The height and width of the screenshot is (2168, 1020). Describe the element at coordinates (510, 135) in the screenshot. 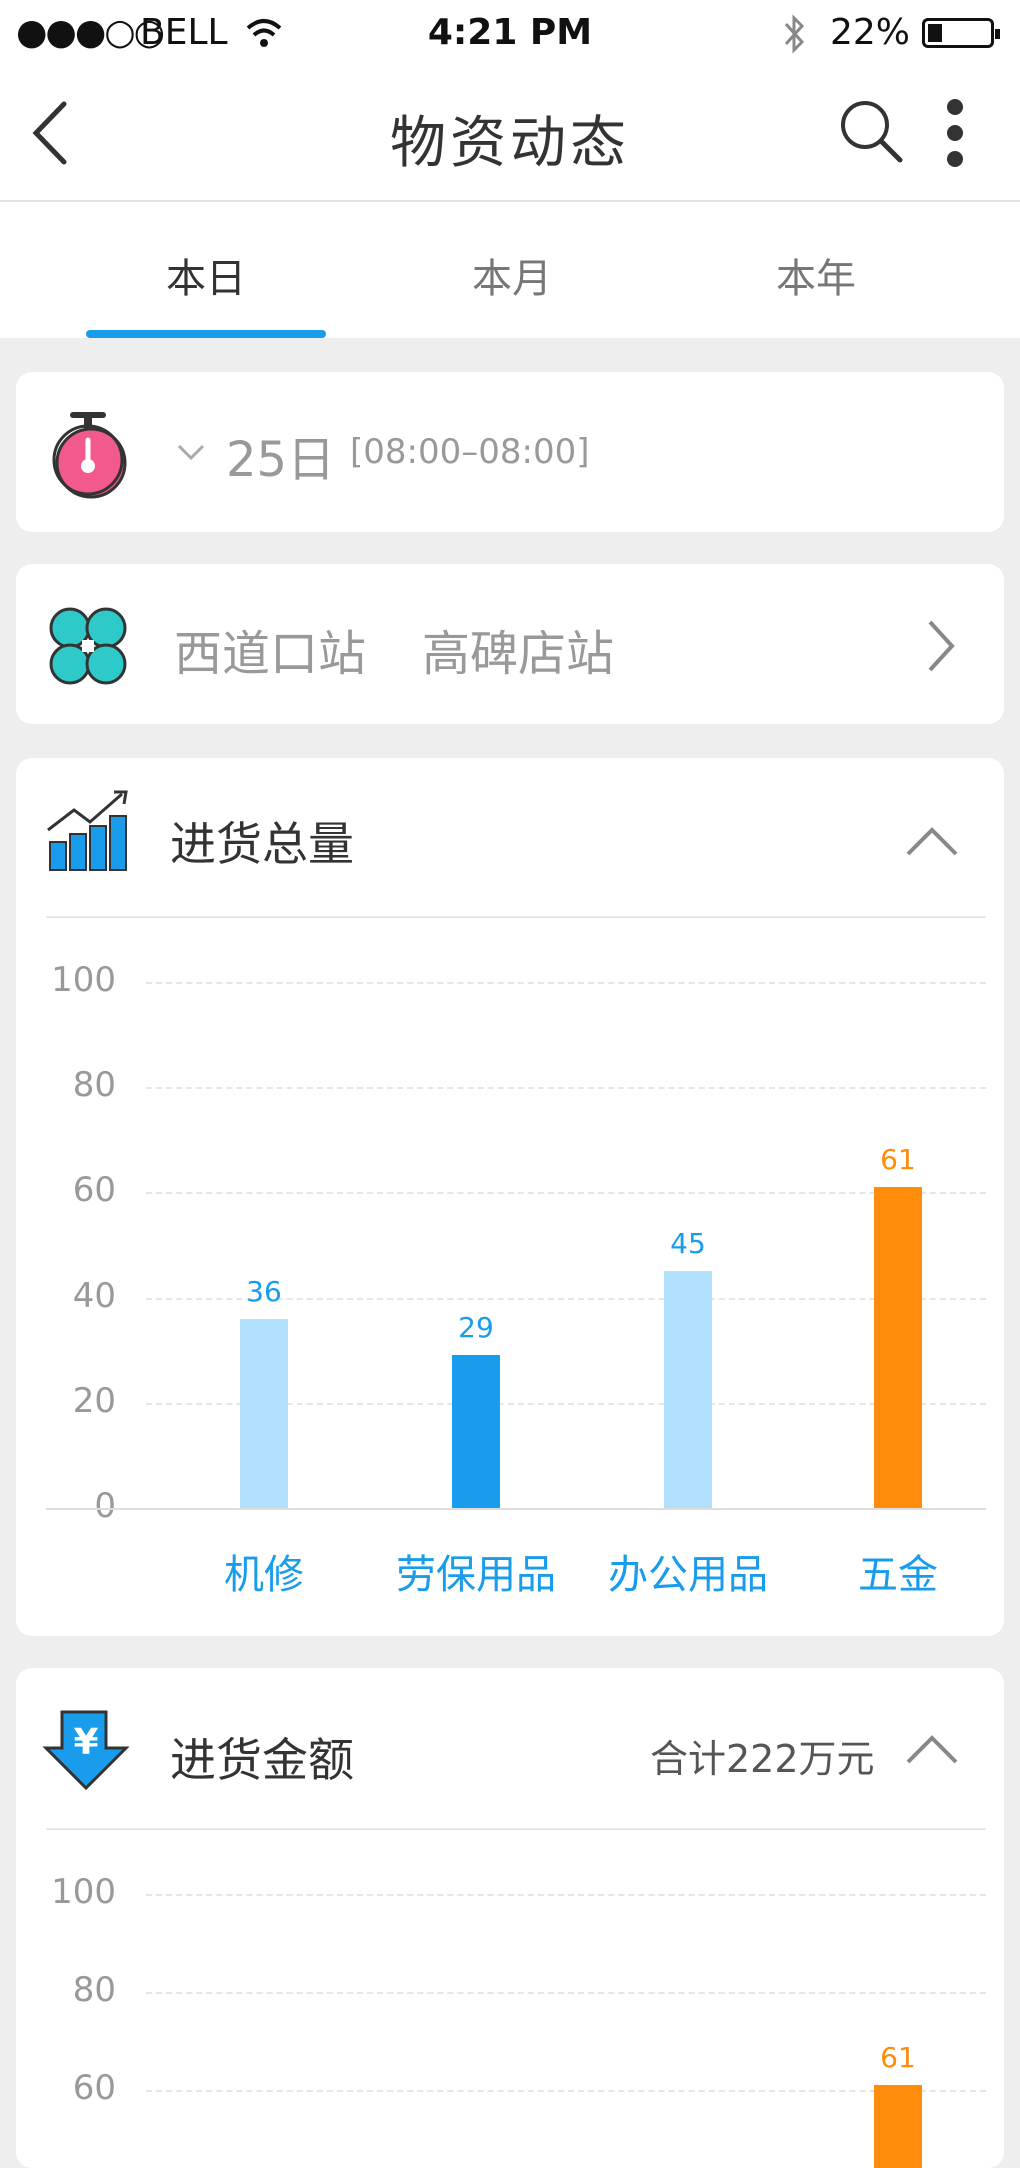

I see `navigation-bar: 物资动态` at that location.